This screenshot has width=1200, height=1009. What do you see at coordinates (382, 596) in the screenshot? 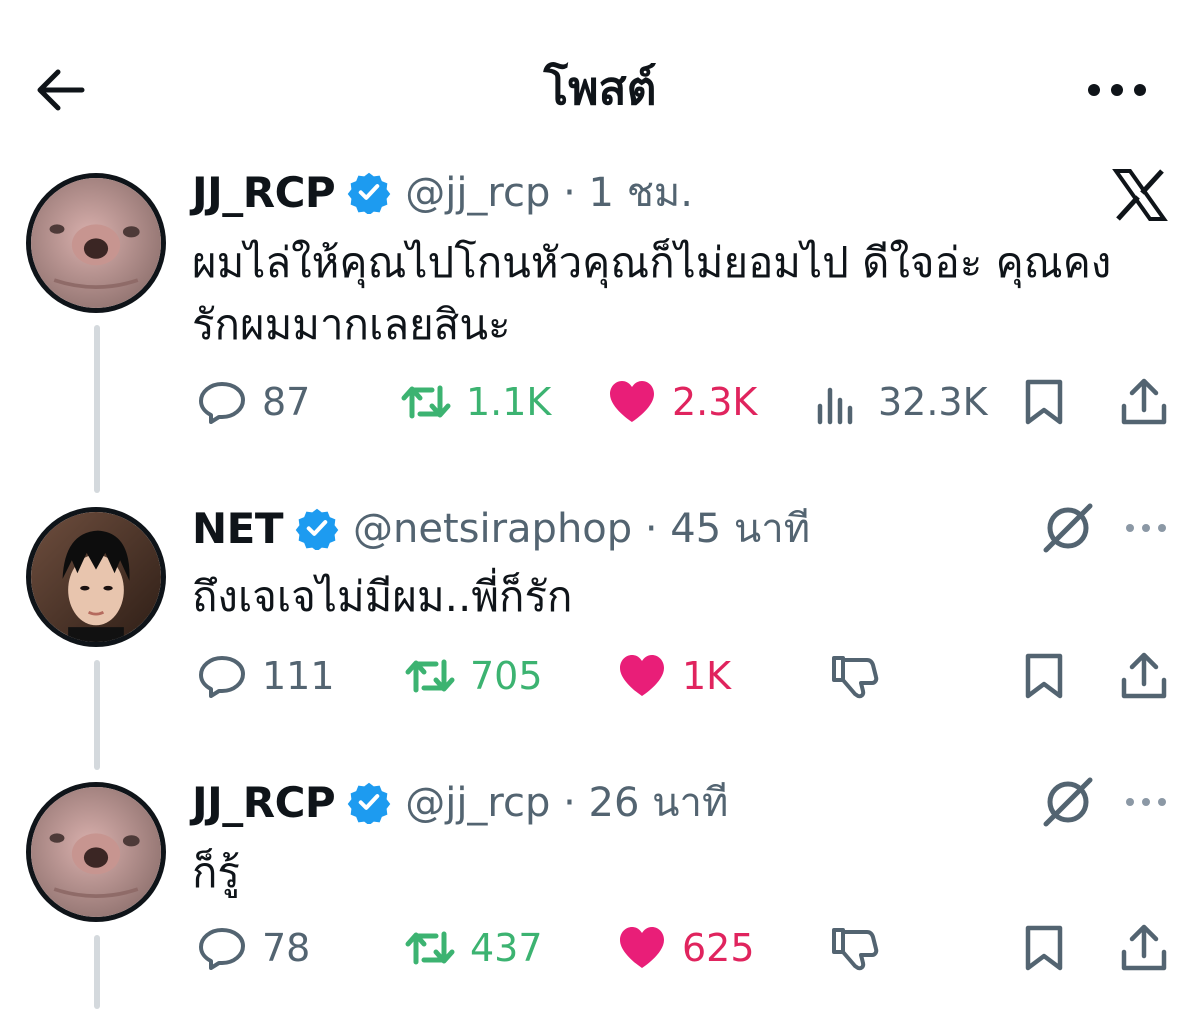
I see `post-text: ถึงเจเจไม่มีผม..พี่ก็รัก` at bounding box center [382, 596].